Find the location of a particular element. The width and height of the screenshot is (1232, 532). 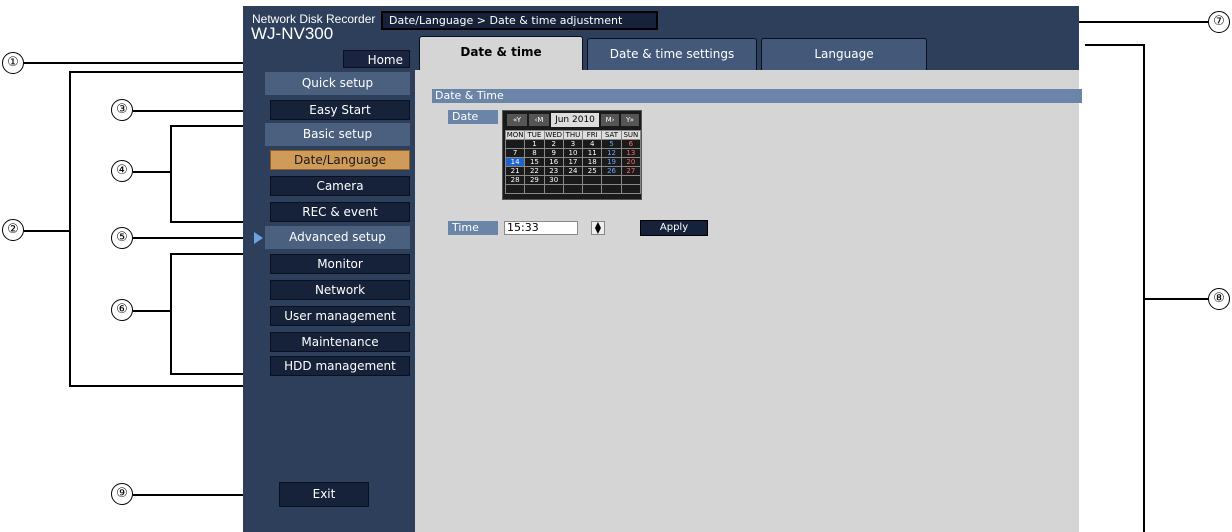

calendar-day: 2 is located at coordinates (553, 144).